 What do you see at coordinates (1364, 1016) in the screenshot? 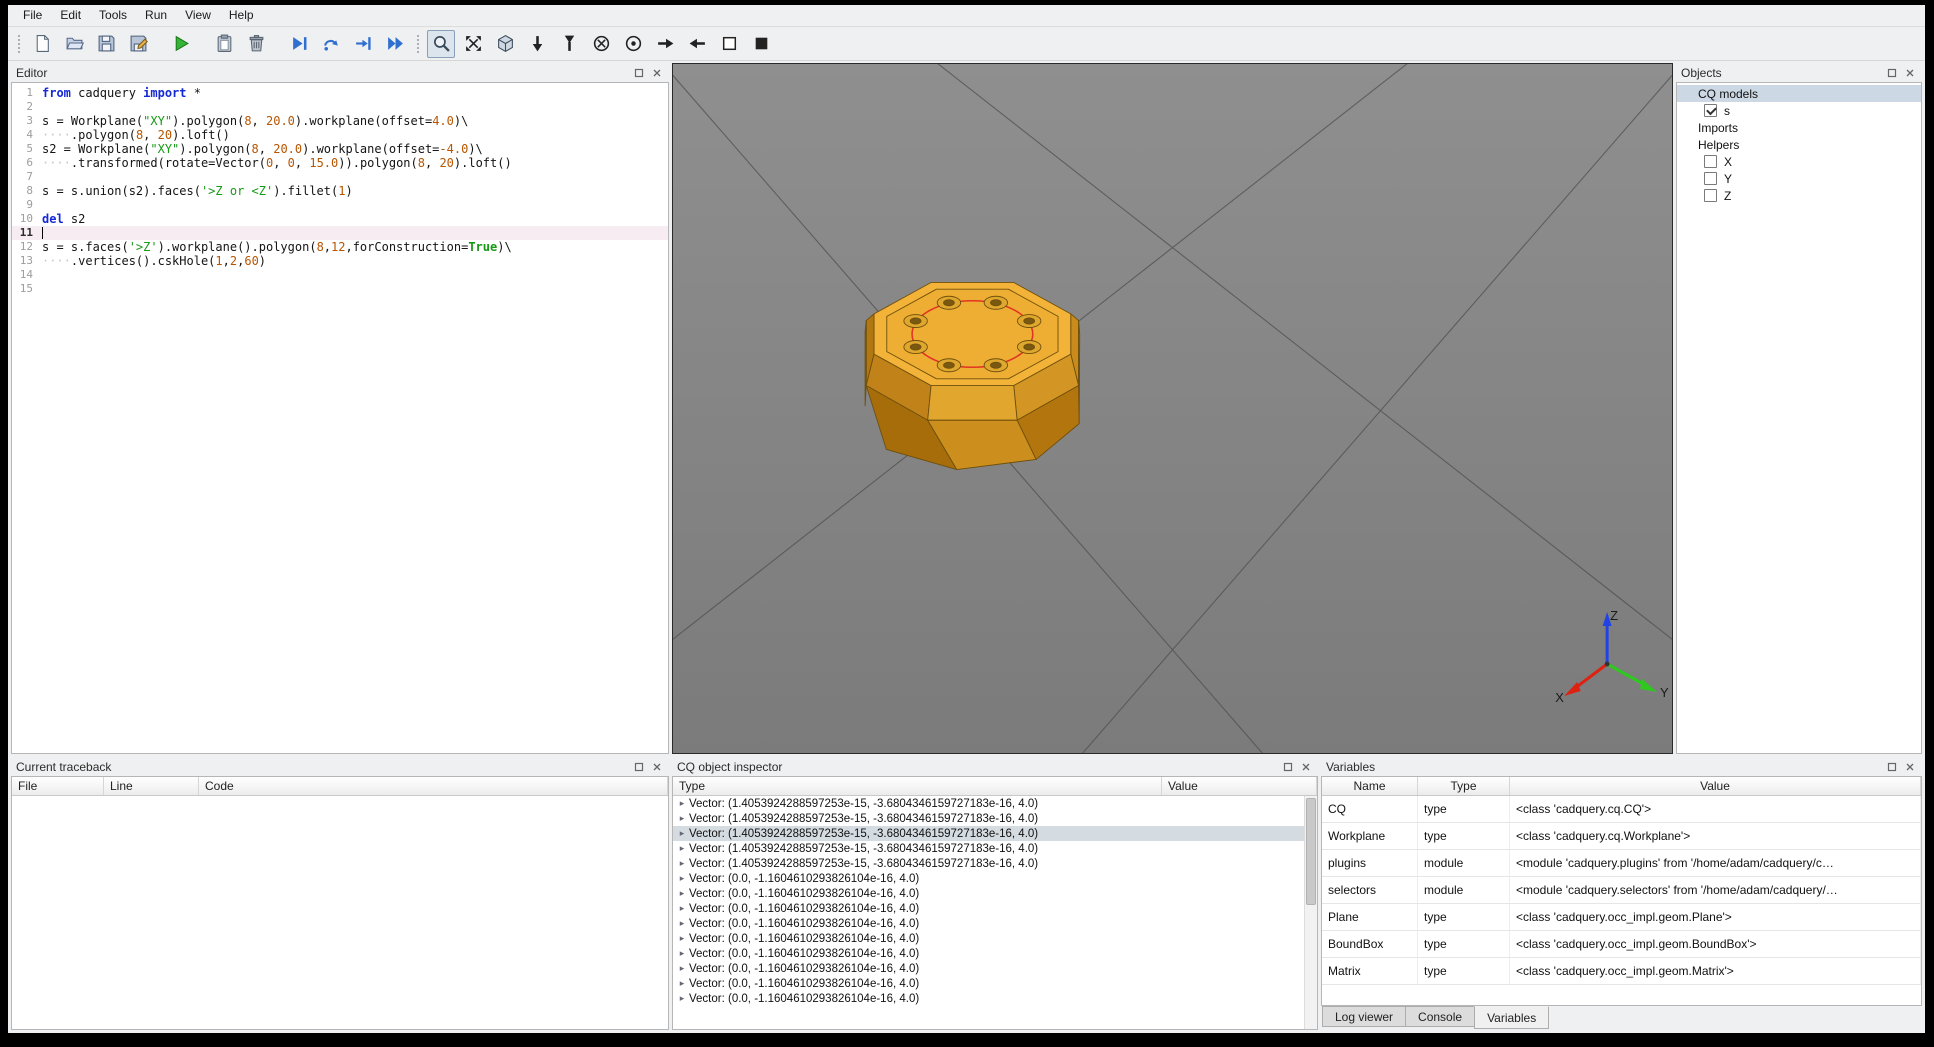
I see `tab-log-viewer: Log viewer` at bounding box center [1364, 1016].